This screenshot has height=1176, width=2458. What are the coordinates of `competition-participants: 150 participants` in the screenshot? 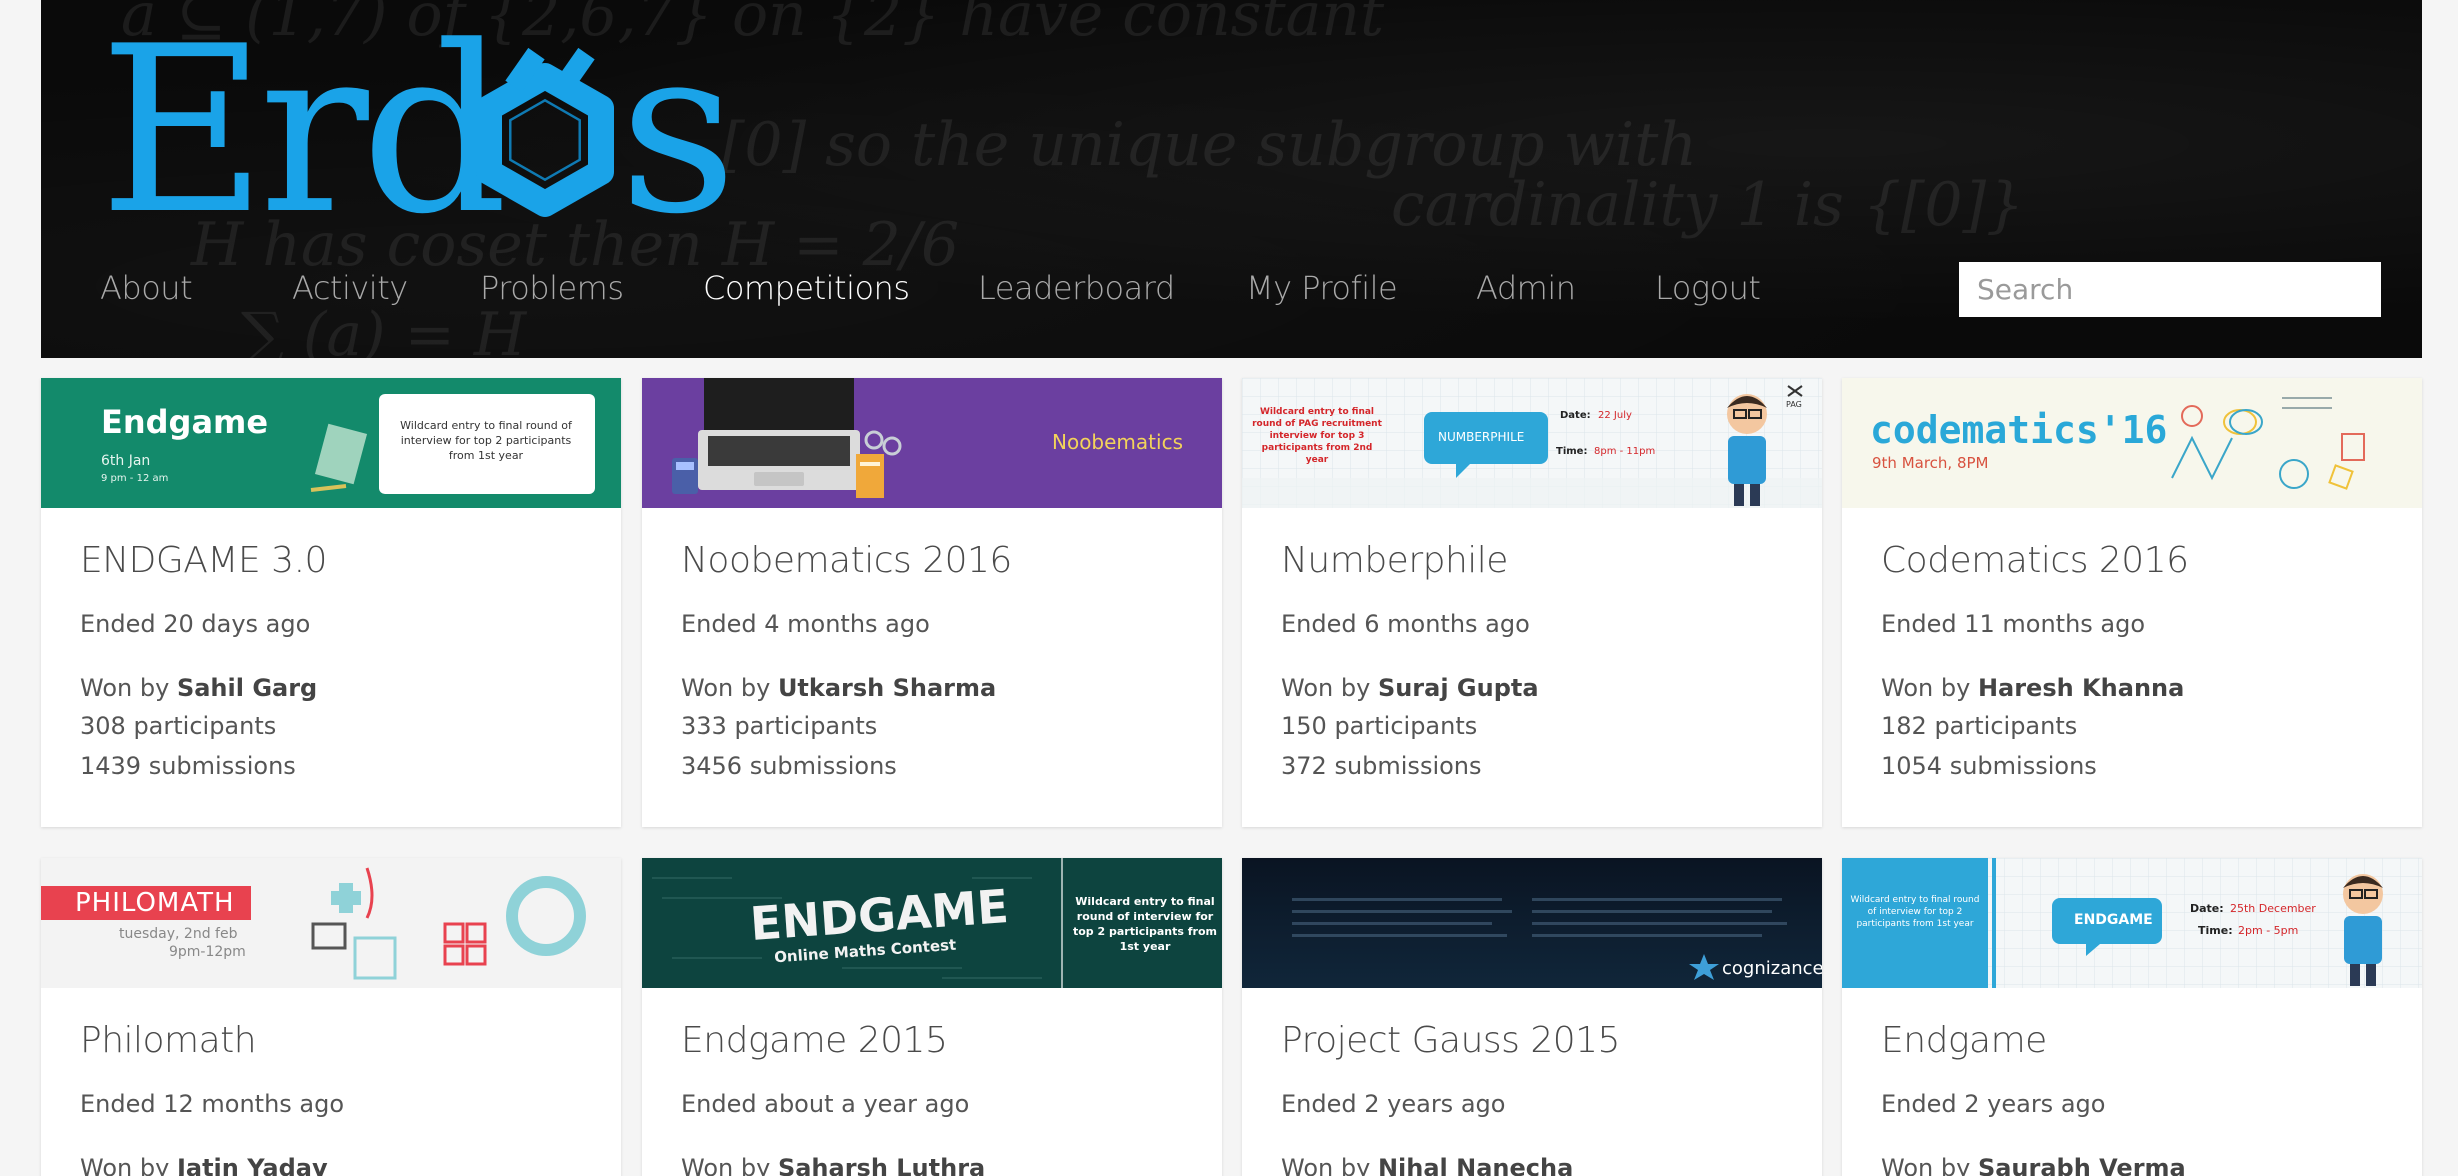 It's located at (1379, 726).